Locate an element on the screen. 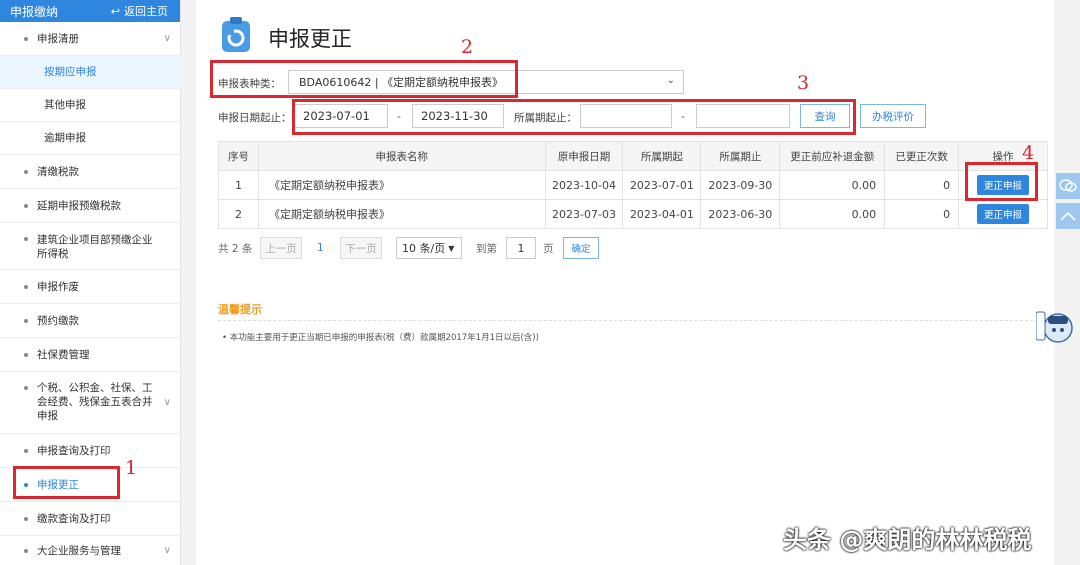 The width and height of the screenshot is (1080, 565). watermark: 头条 @爽朗的林林税税 is located at coordinates (907, 540).